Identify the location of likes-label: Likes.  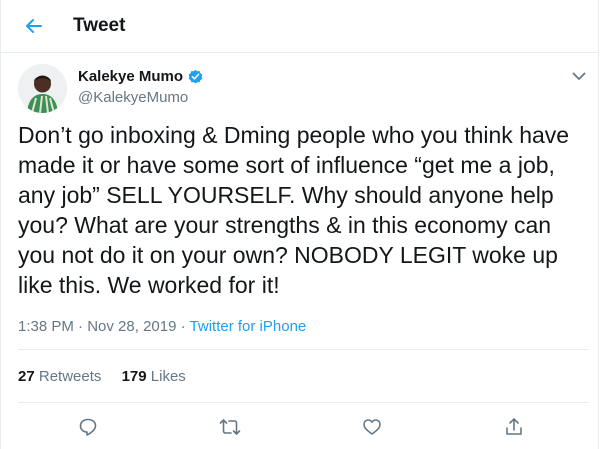
(168, 376).